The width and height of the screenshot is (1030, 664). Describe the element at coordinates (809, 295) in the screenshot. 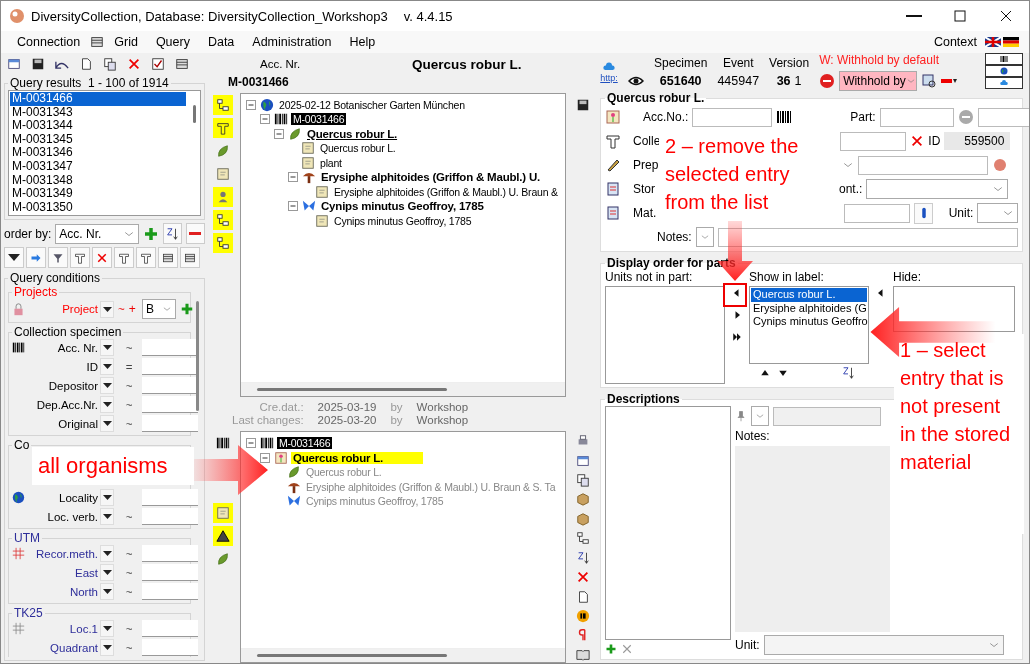

I see `list-item: Quercus robur L.` at that location.